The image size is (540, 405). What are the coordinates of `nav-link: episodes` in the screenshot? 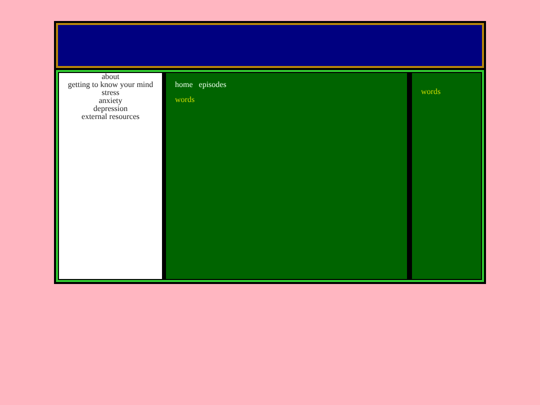 It's located at (212, 85).